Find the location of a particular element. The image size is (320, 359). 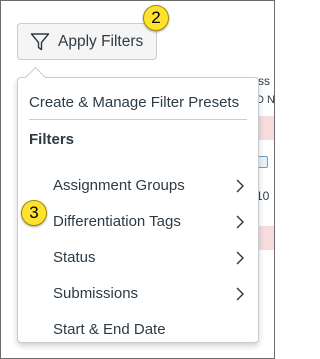

menu-item-label: Assignment Groups is located at coordinates (119, 185).